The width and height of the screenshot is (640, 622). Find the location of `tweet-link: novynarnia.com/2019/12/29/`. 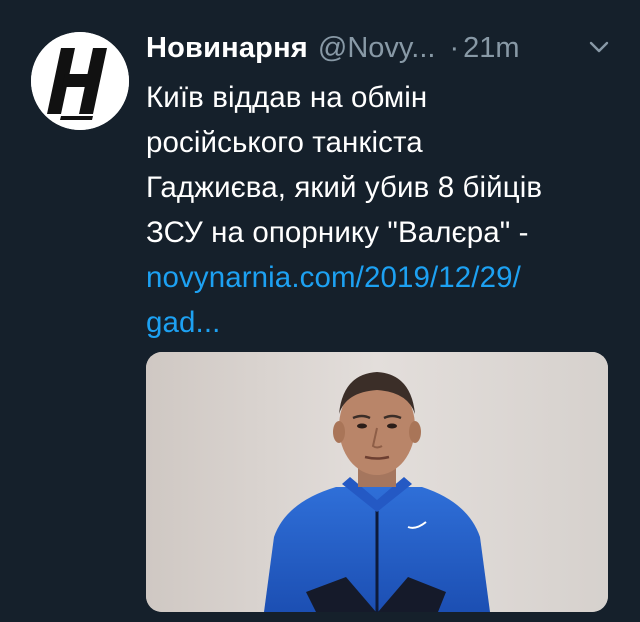

tweet-link: novynarnia.com/2019/12/29/ is located at coordinates (381, 277).